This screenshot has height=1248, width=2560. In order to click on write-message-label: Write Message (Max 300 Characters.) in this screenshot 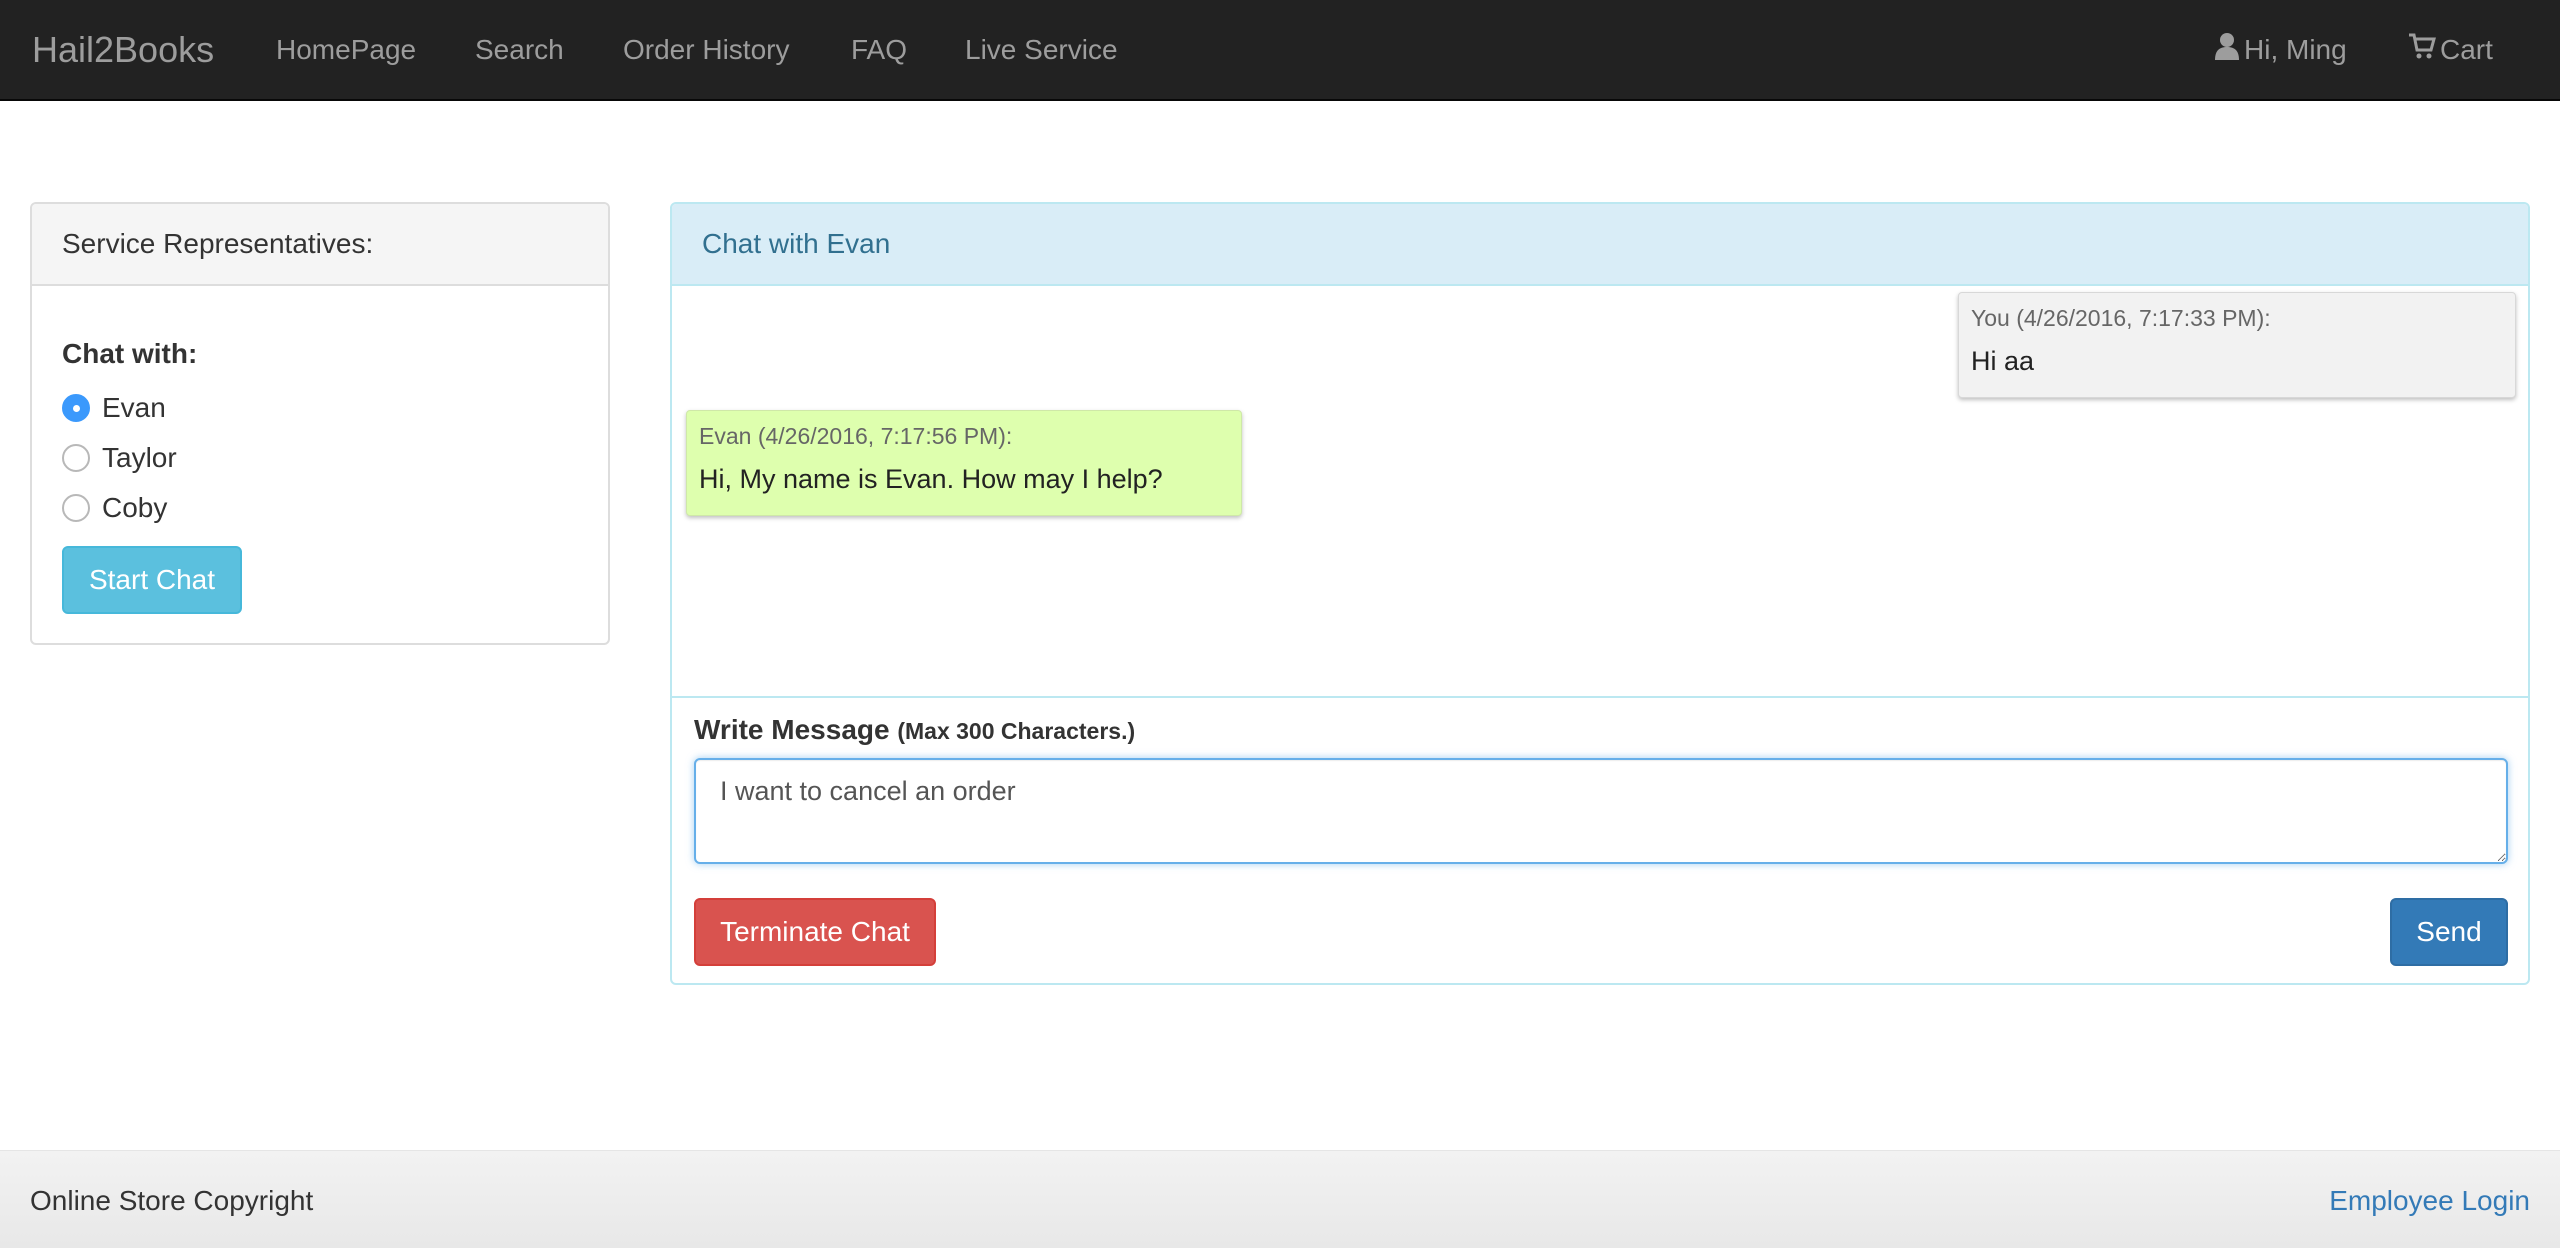, I will do `click(914, 730)`.